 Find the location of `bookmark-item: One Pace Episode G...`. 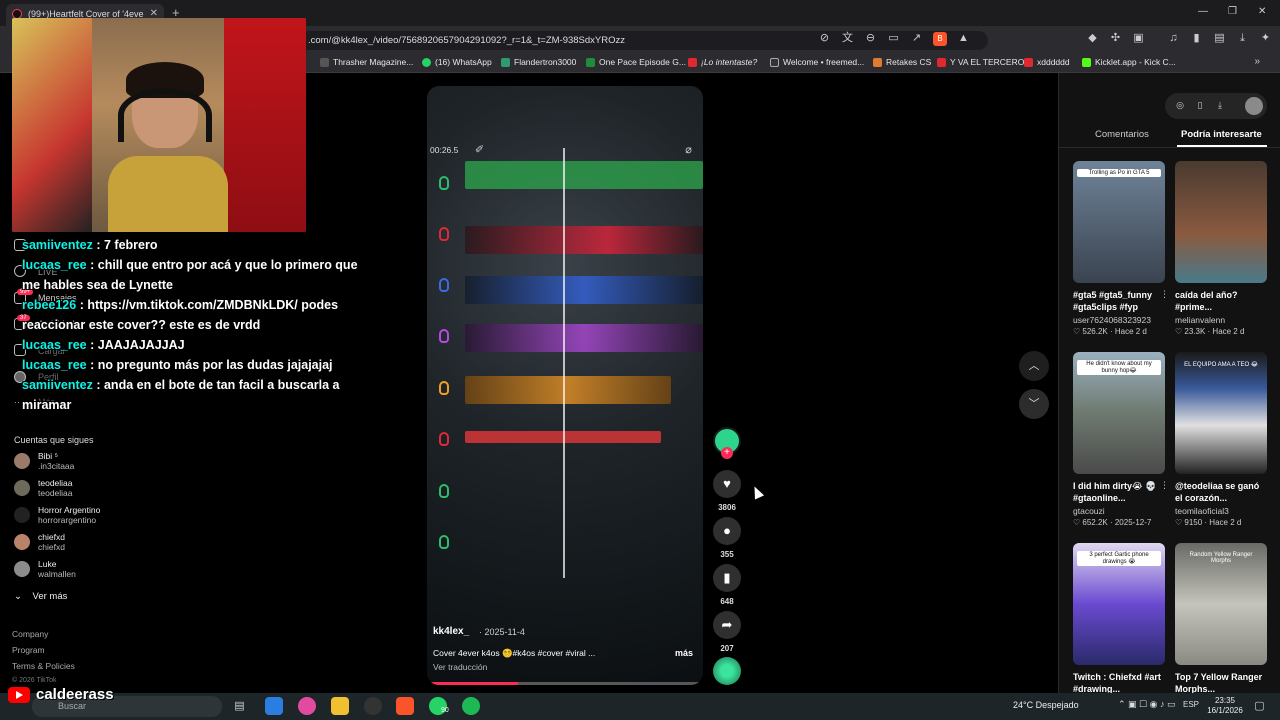

bookmark-item: One Pace Episode G... is located at coordinates (636, 62).